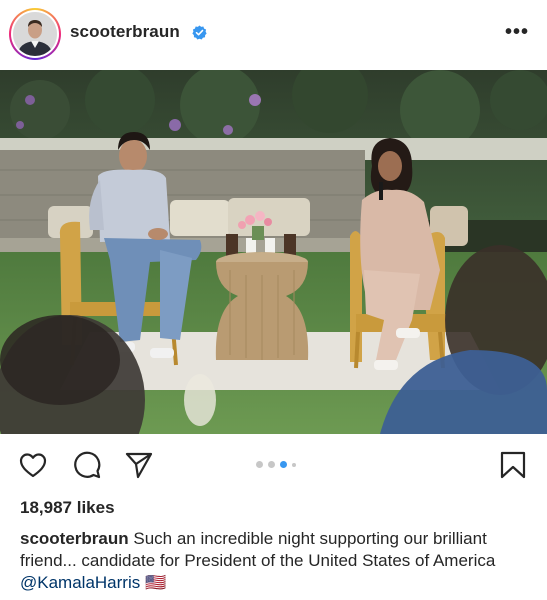  What do you see at coordinates (273, 35) in the screenshot?
I see `post-header: scooterbraun •••` at bounding box center [273, 35].